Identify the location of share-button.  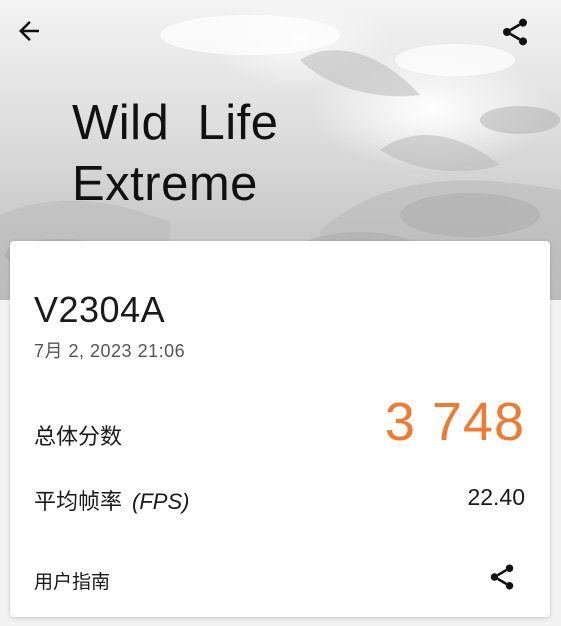
(523, 38).